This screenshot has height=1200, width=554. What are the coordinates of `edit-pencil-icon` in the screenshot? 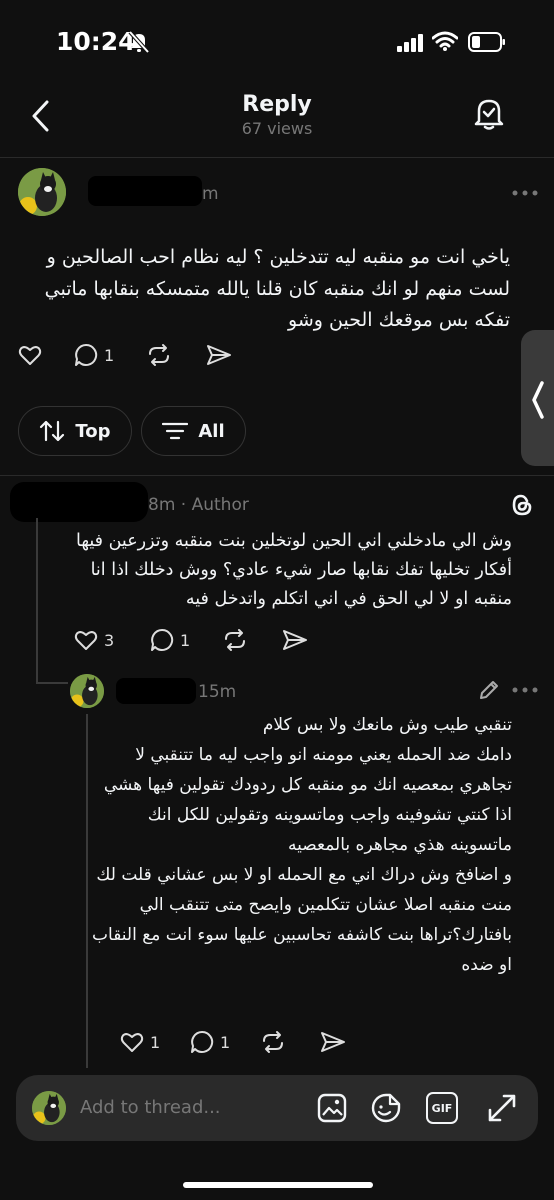 It's located at (489, 690).